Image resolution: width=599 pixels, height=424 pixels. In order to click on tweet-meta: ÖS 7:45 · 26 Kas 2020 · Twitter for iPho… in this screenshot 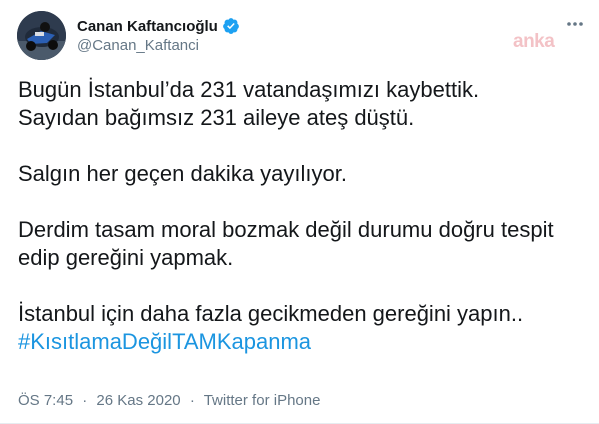, I will do `click(169, 400)`.